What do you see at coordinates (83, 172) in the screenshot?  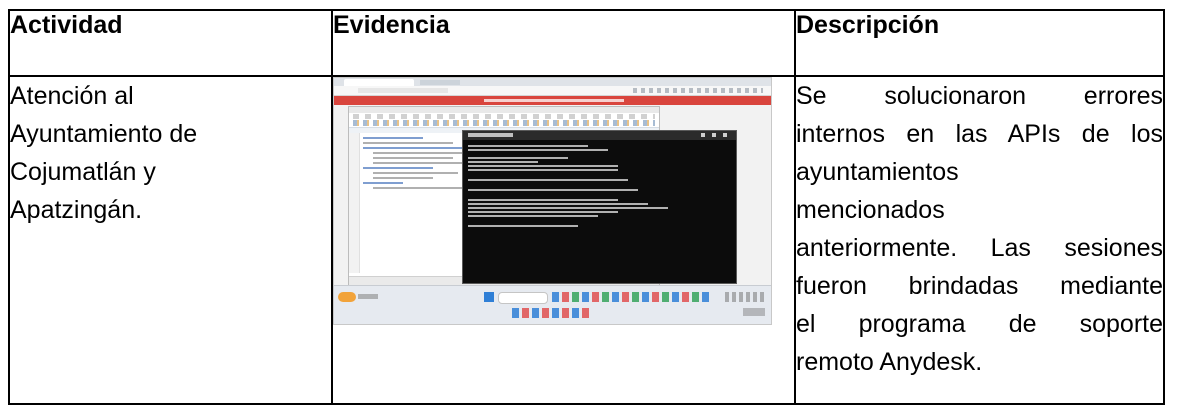 I see `actividad-line: Cojumatlán y` at bounding box center [83, 172].